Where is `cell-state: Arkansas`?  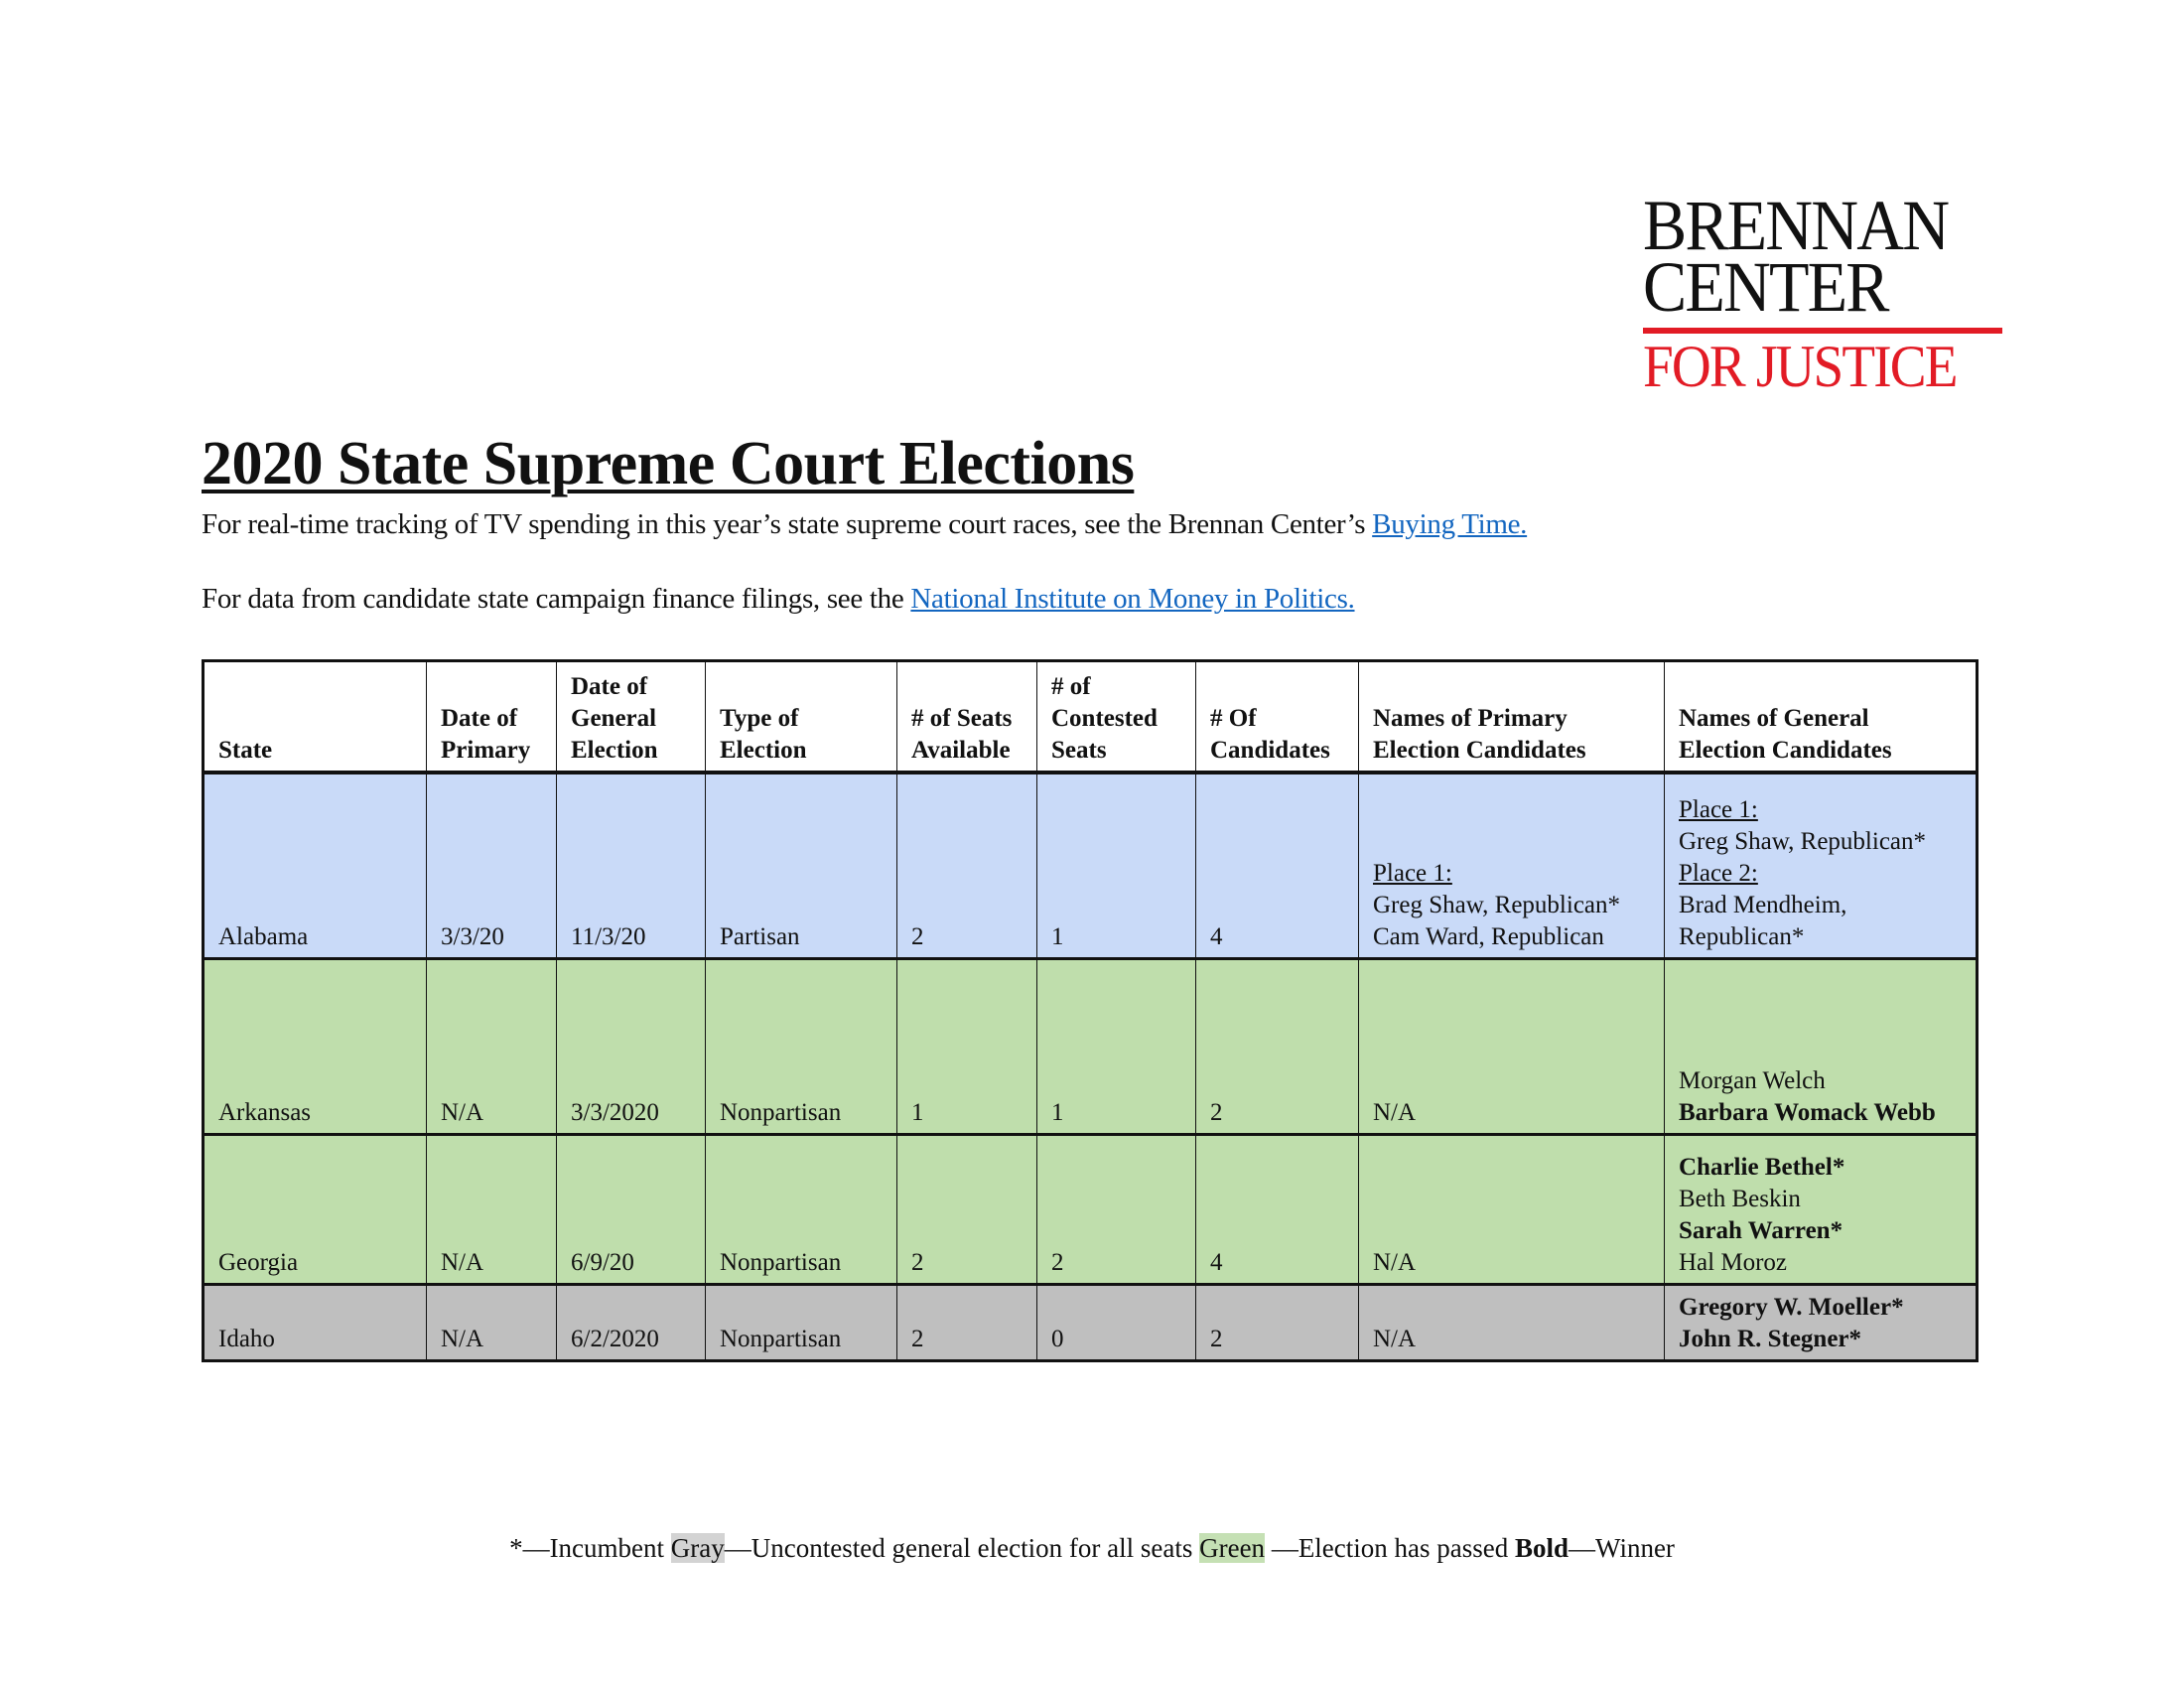
cell-state: Arkansas is located at coordinates (315, 1046).